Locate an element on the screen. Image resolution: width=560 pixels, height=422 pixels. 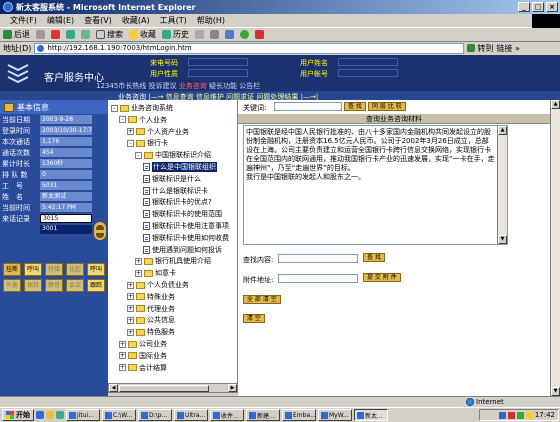
tree-horizontal-scrollbar: ◀ ▶ is located at coordinates (173, 388).